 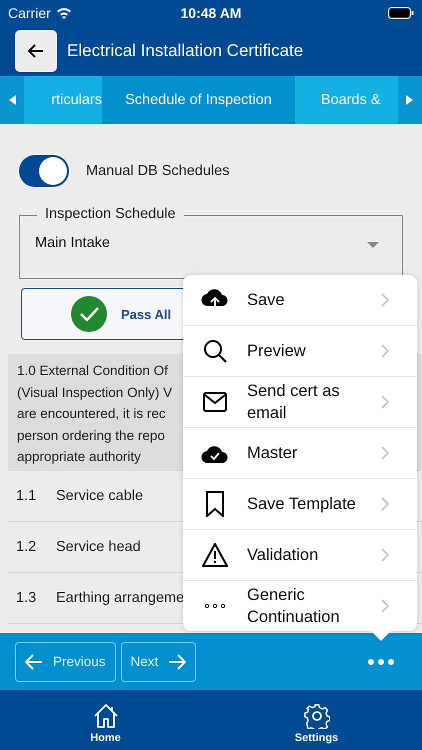 I want to click on envelope-icon, so click(x=215, y=402).